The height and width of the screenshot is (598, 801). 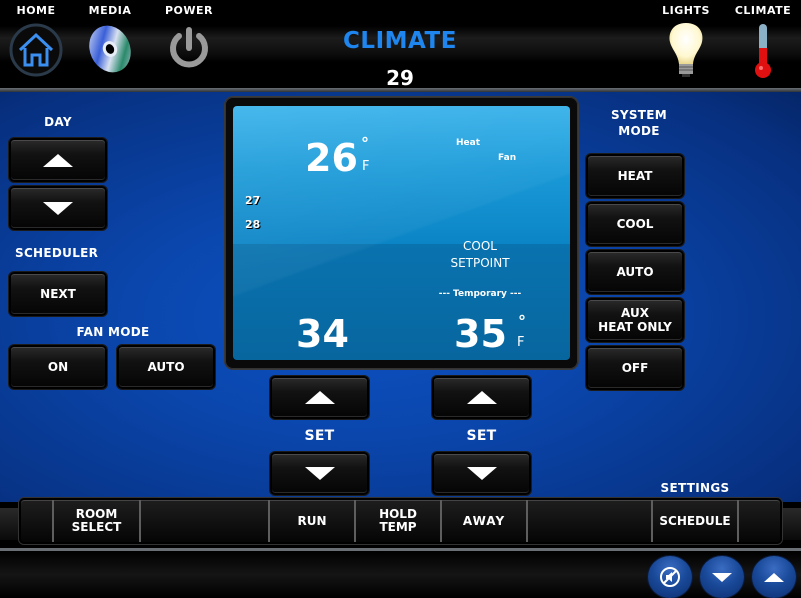 I want to click on scheduler-label: SCHEDULER, so click(x=57, y=253).